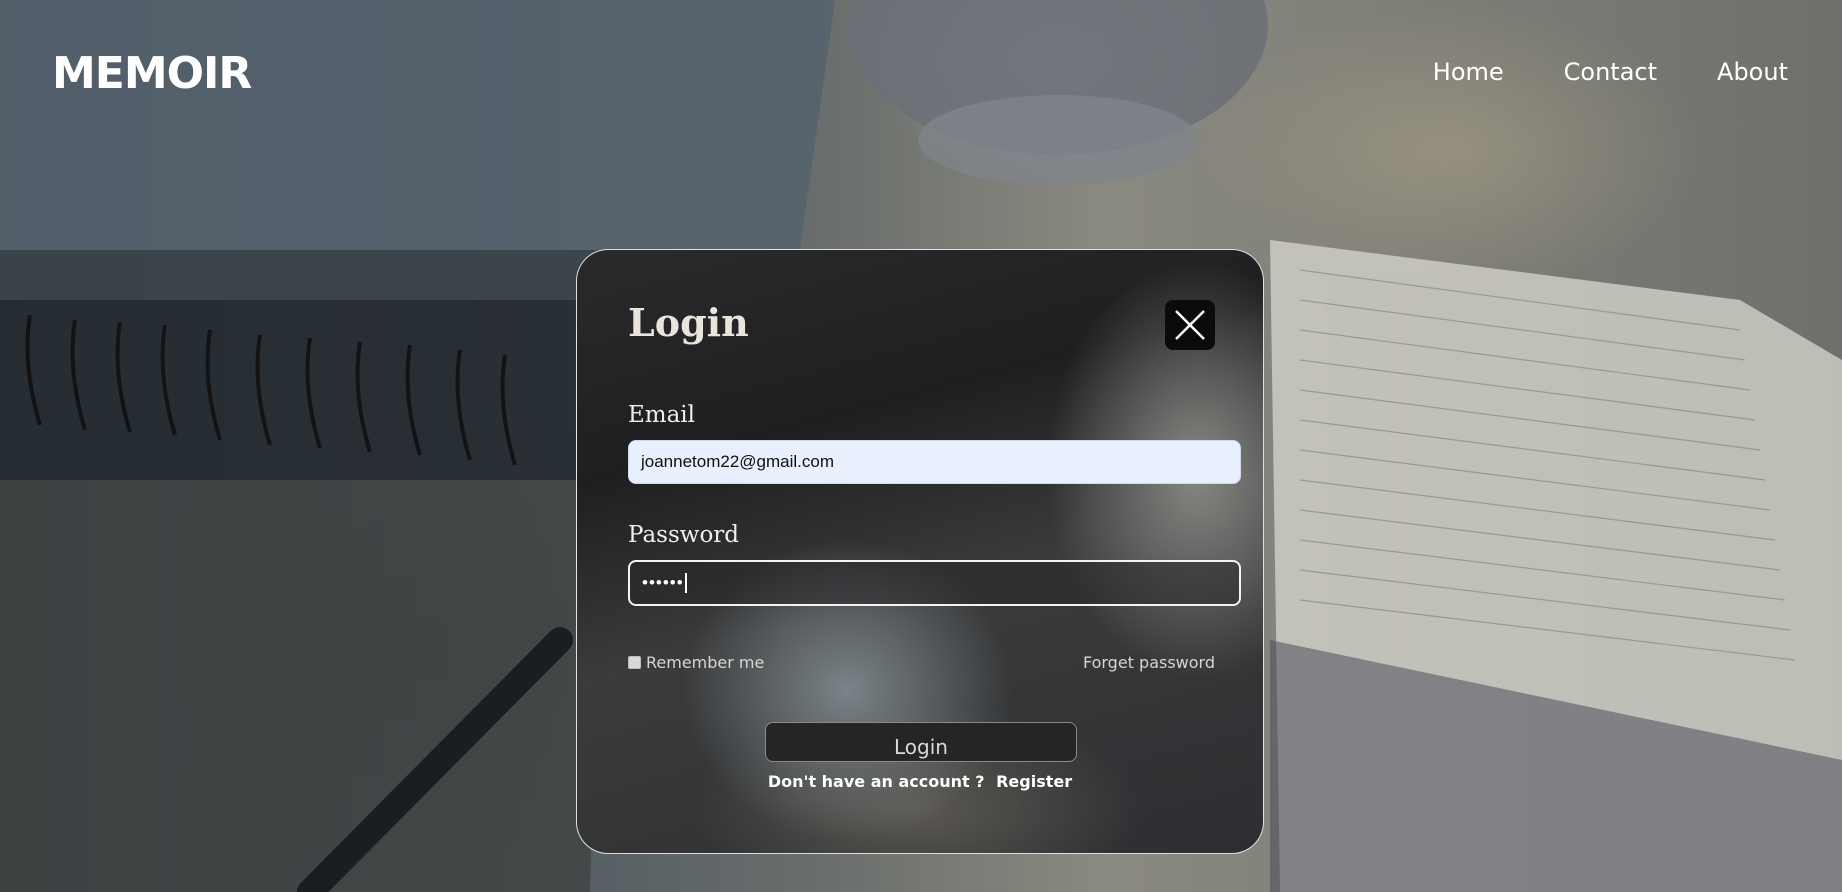 This screenshot has width=1842, height=892. Describe the element at coordinates (684, 535) in the screenshot. I see `password-label: Password` at that location.